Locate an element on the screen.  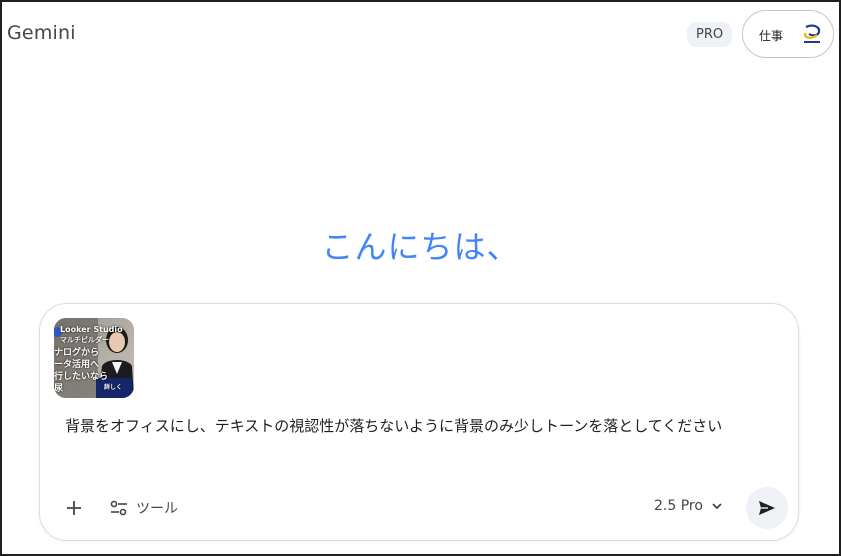
app-title: Gemini is located at coordinates (41, 33).